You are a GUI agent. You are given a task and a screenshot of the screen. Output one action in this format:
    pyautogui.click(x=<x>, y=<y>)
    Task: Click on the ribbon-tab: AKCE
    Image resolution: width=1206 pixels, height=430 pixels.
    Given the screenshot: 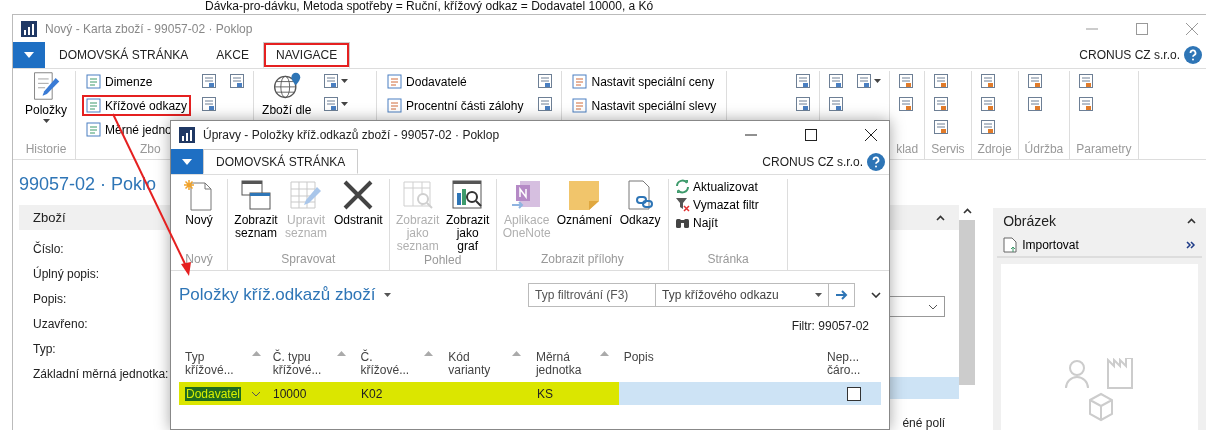 What is the action you would take?
    pyautogui.click(x=233, y=55)
    